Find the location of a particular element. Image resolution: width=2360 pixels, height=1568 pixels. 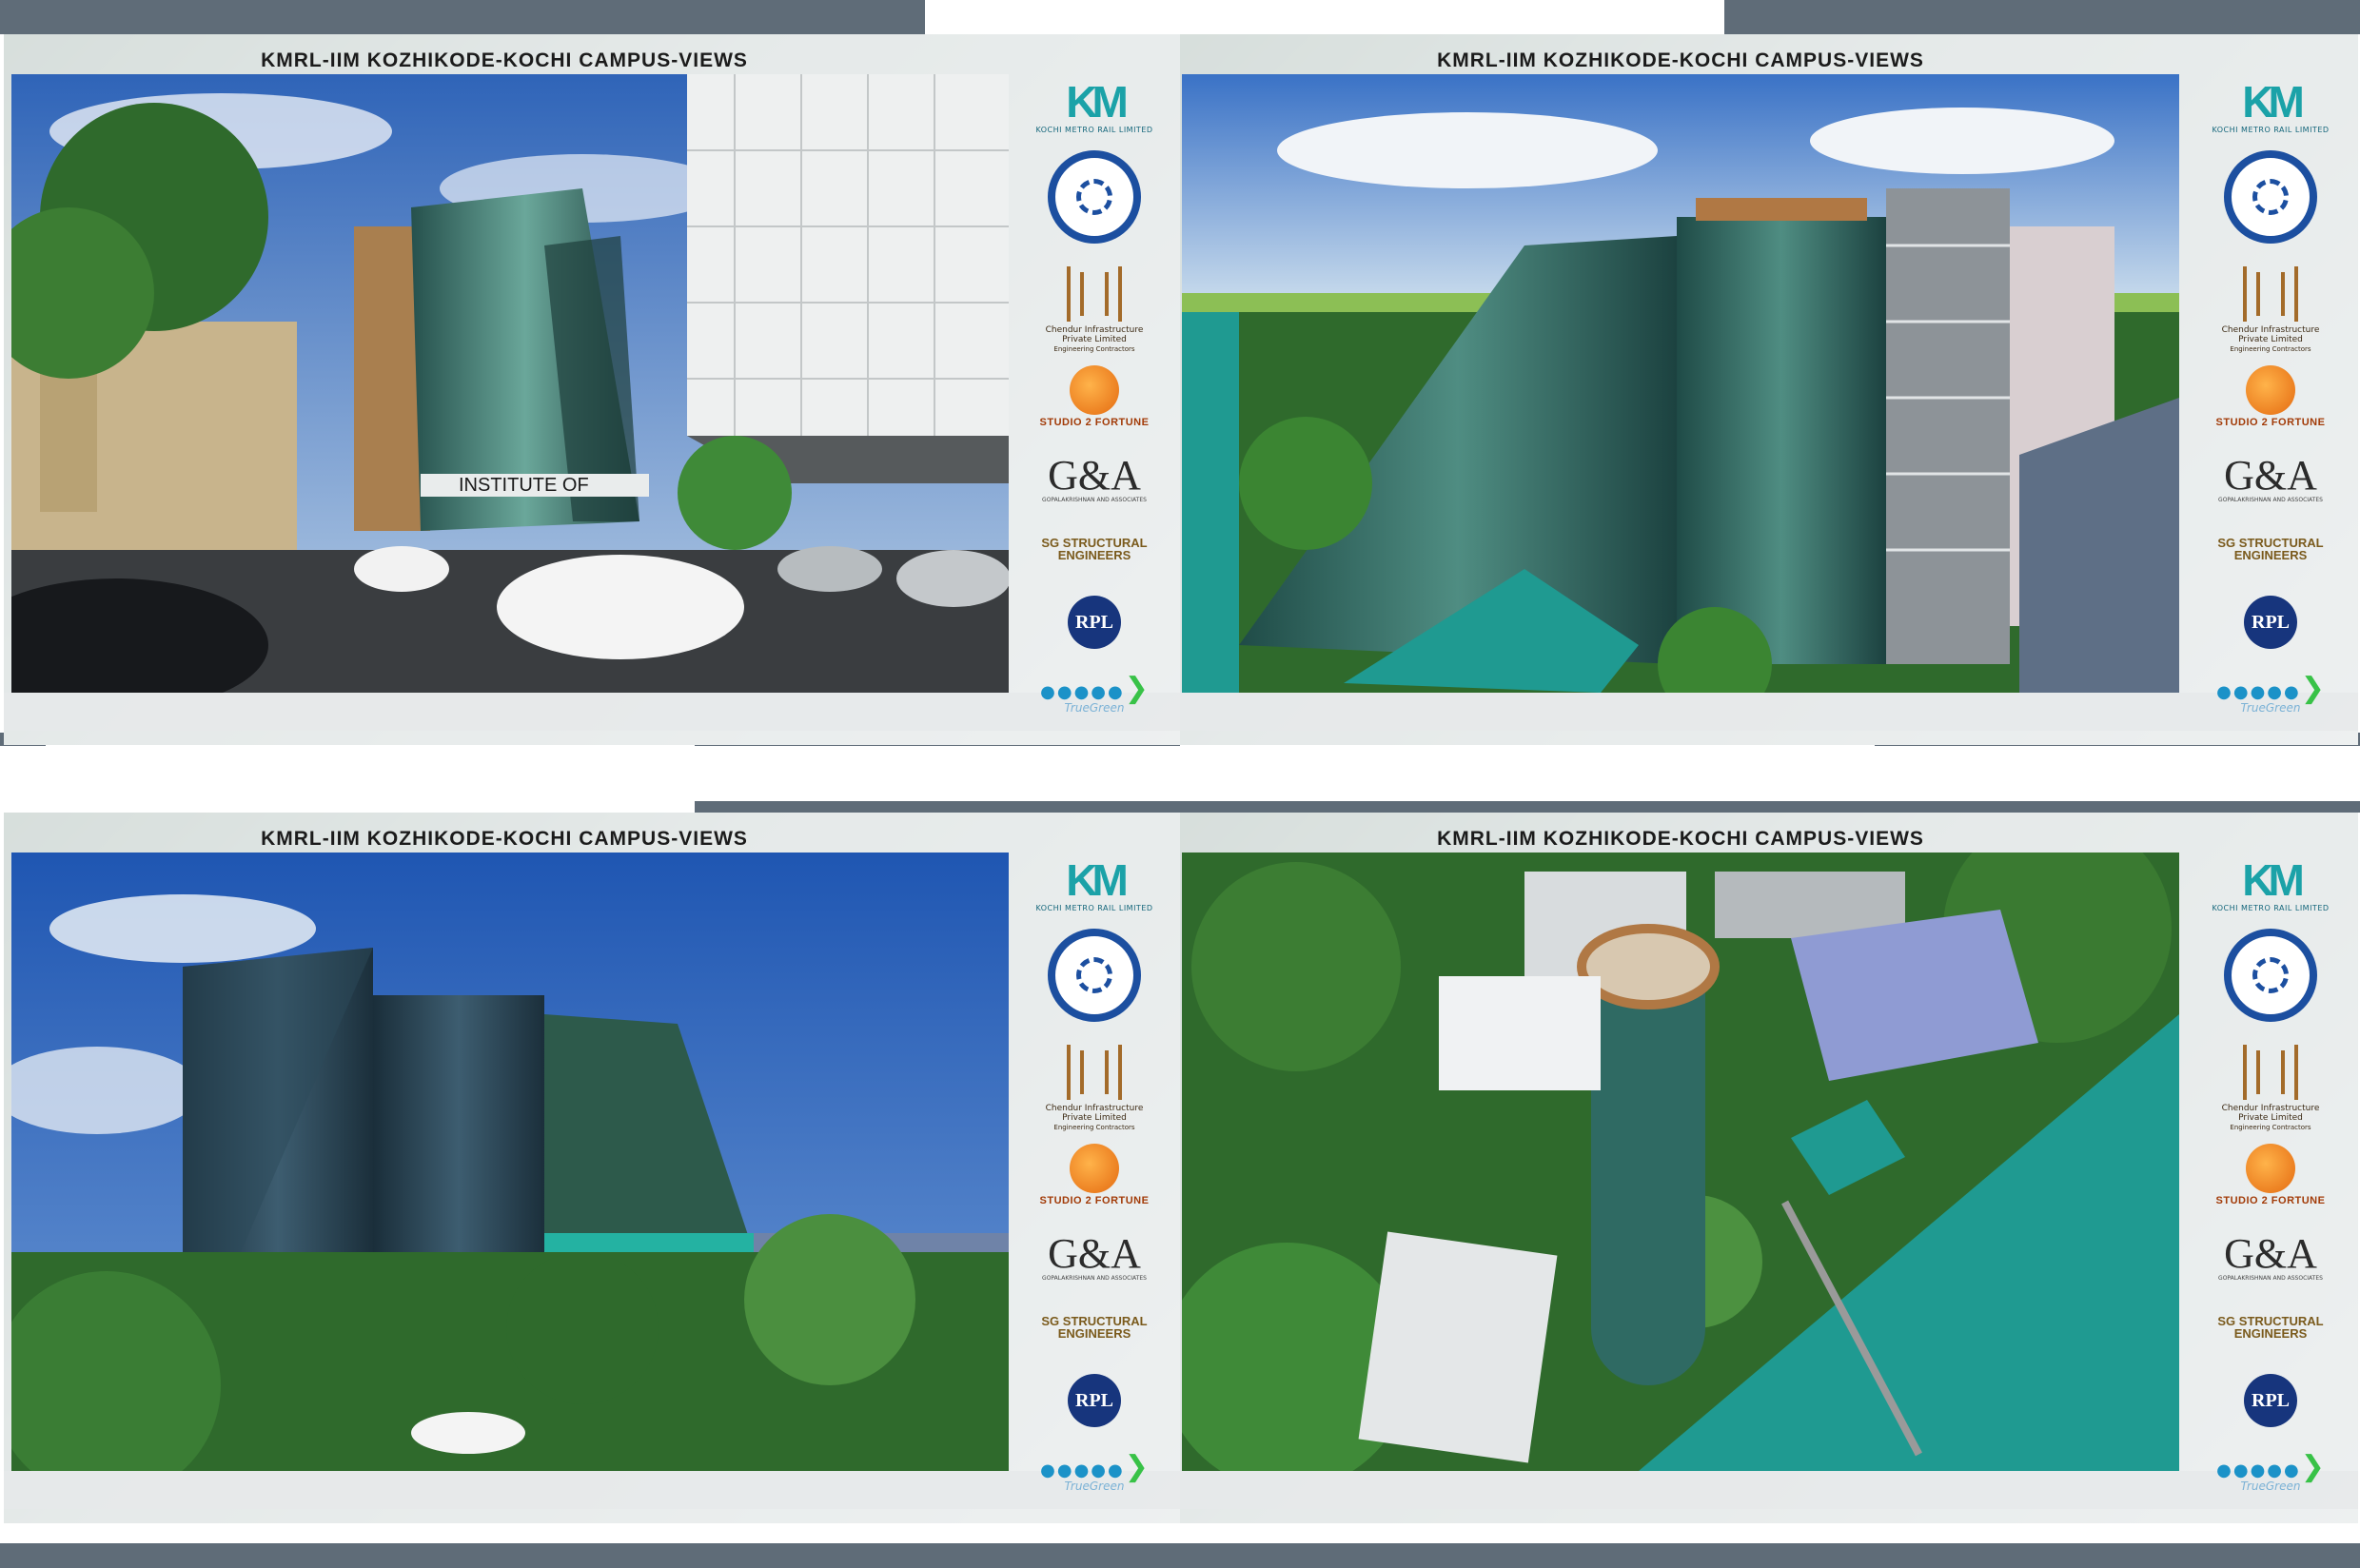

frame-bar-row2-top is located at coordinates (939, 807).